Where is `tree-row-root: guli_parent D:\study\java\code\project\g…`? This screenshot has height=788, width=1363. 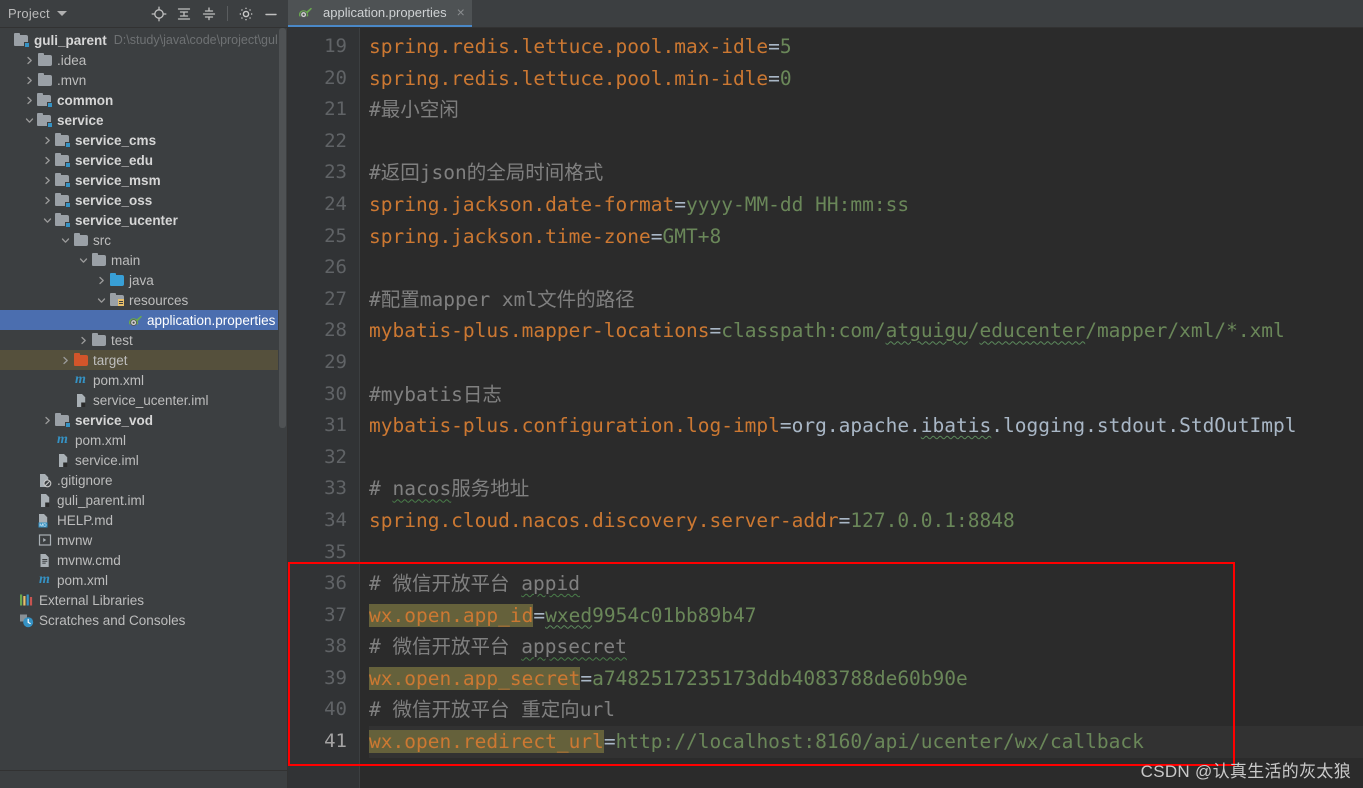
tree-row-root: guli_parent D:\study\java\code\project\g… is located at coordinates (143, 40).